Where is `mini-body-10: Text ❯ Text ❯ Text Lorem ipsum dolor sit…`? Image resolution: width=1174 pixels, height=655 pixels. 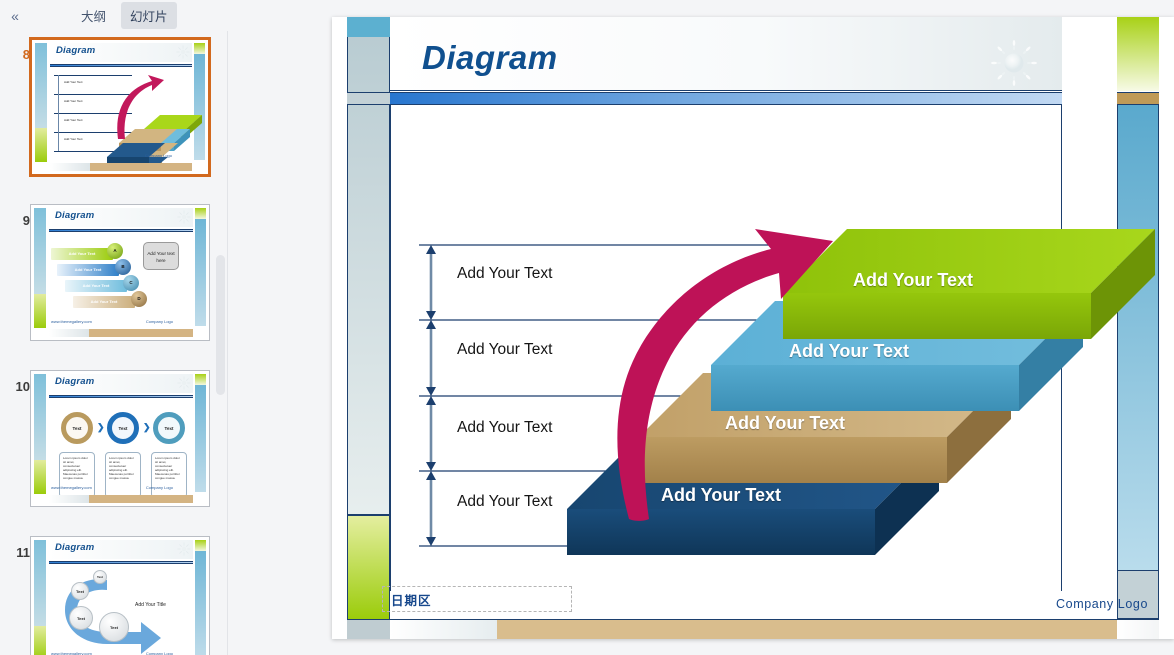
mini-body-10: Text ❯ Text ❯ Text Lorem ipsum dolor sit… is located at coordinates (121, 449).